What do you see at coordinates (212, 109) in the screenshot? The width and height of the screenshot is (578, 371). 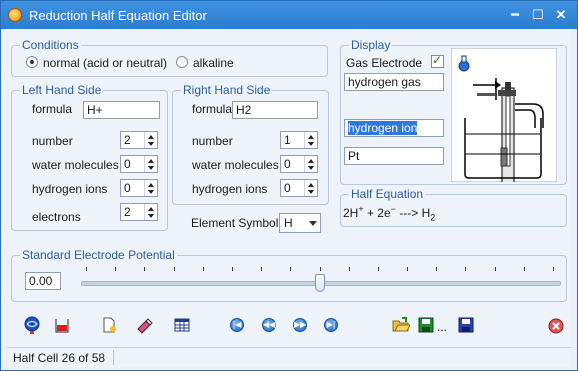 I see `right-formula-label: formula` at bounding box center [212, 109].